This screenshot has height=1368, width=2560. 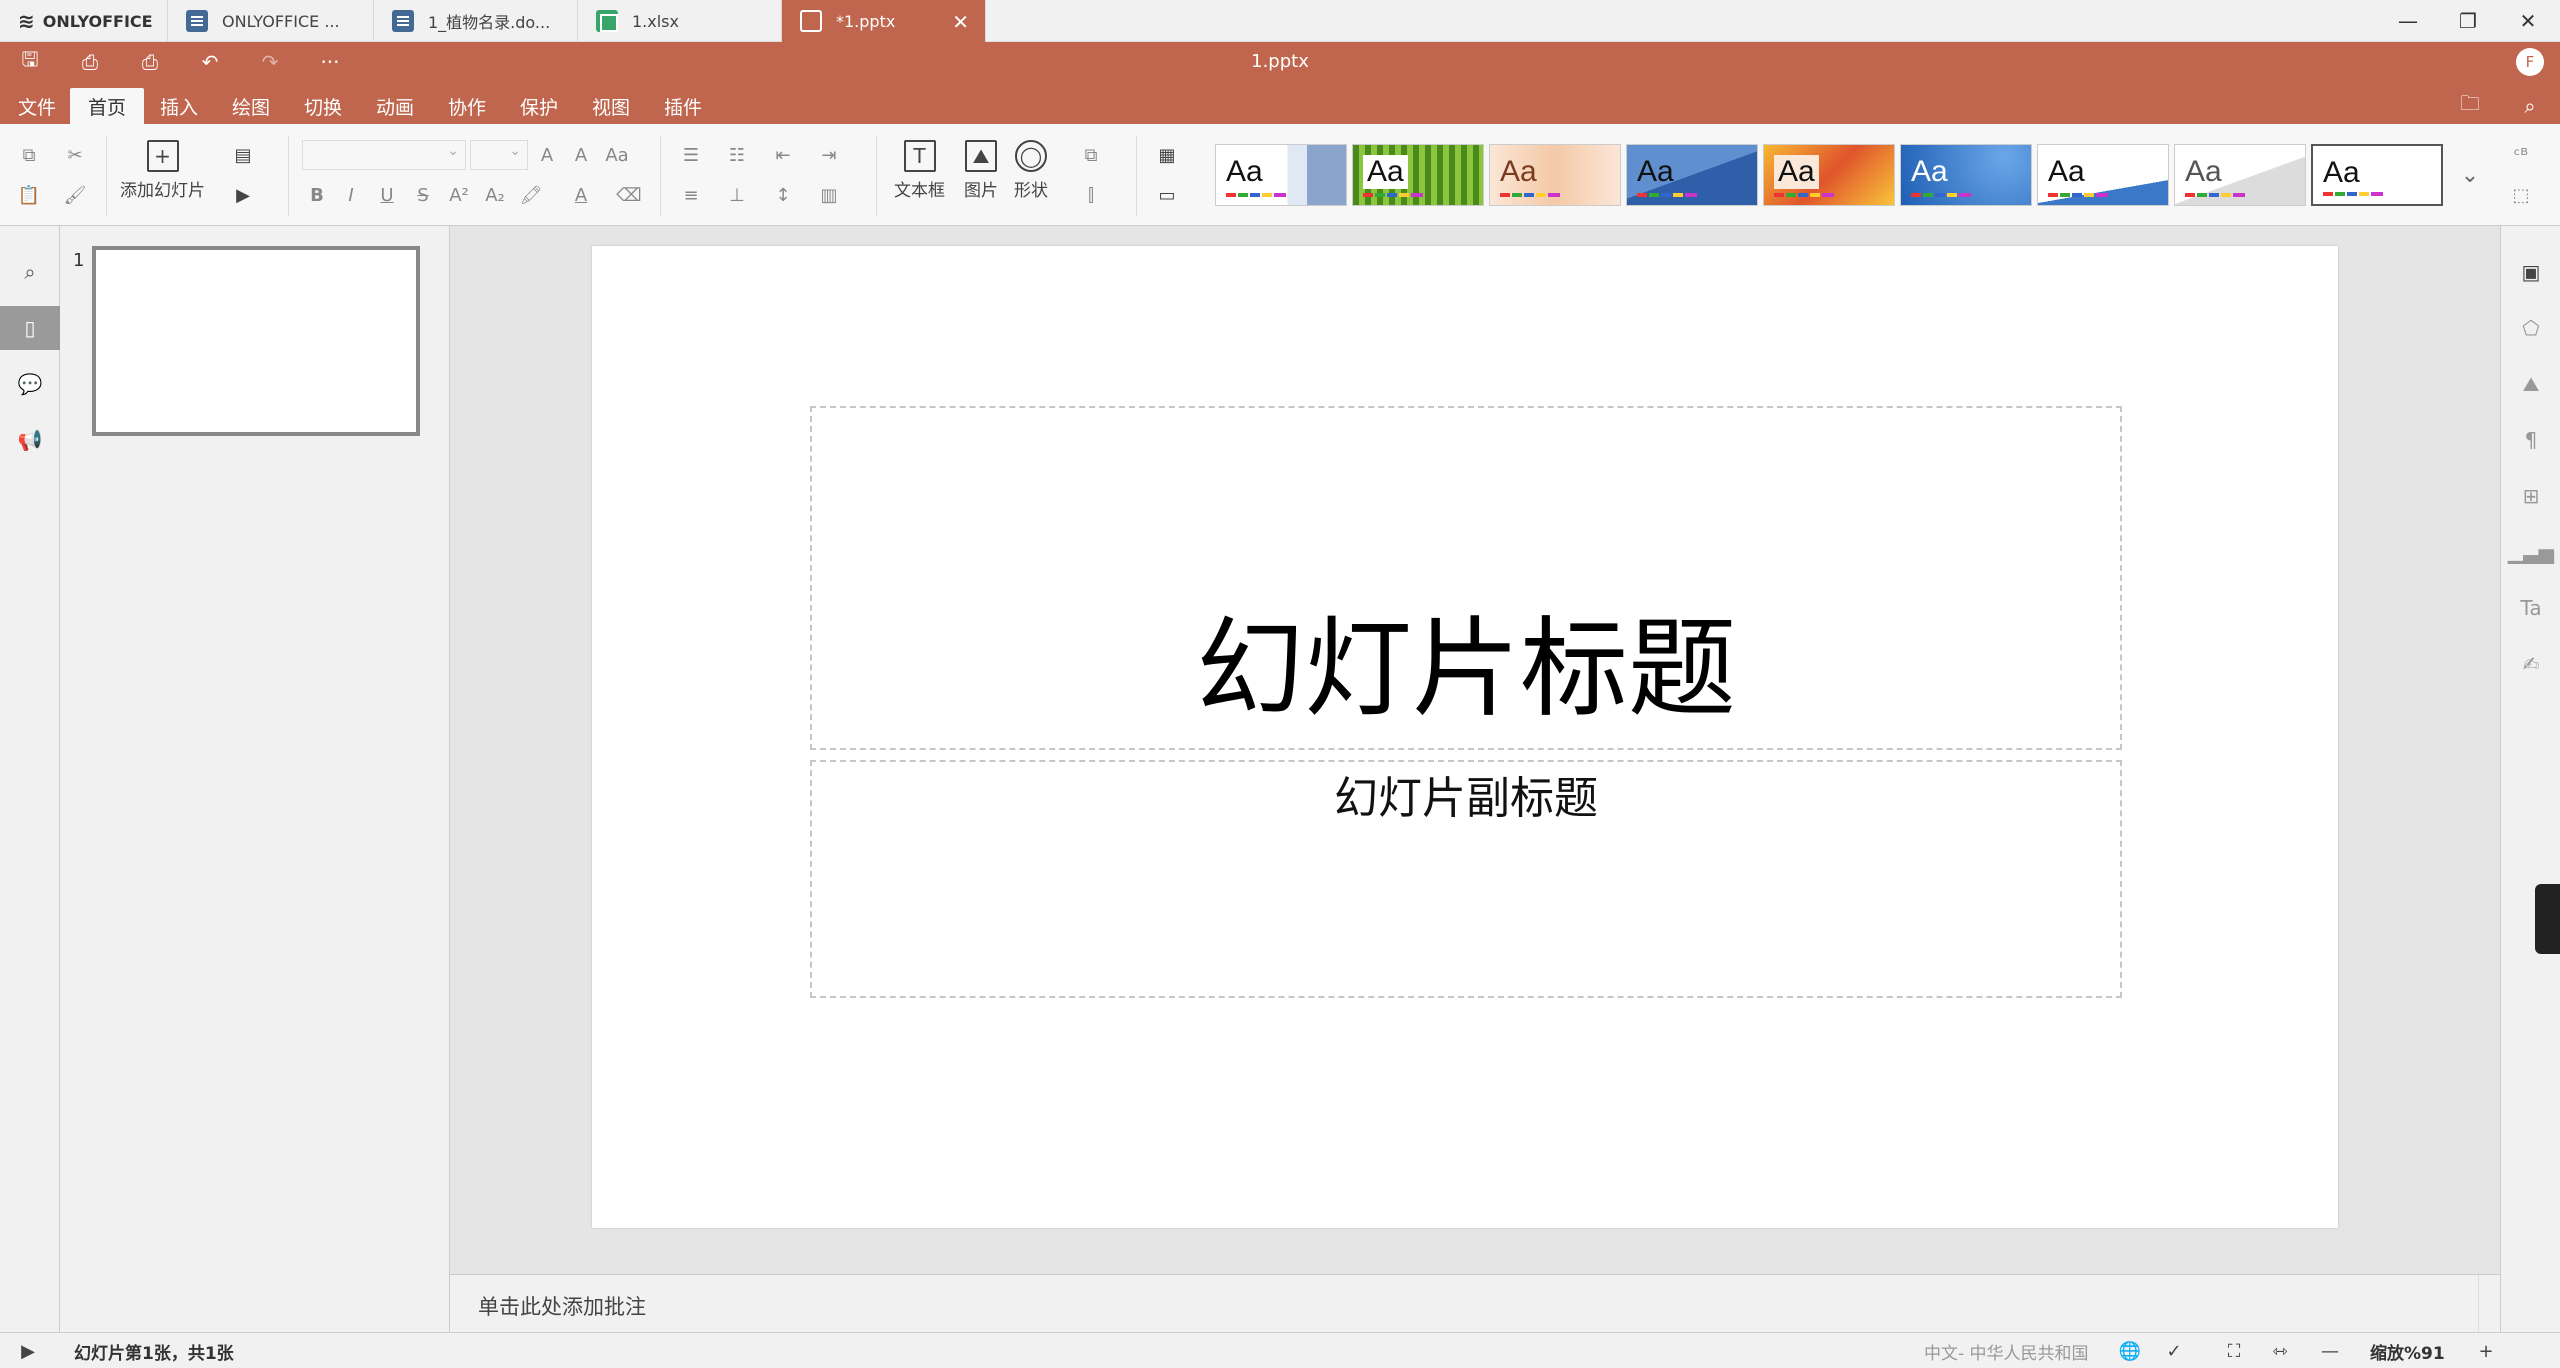 What do you see at coordinates (539, 106) in the screenshot?
I see `tab-protection: 保护` at bounding box center [539, 106].